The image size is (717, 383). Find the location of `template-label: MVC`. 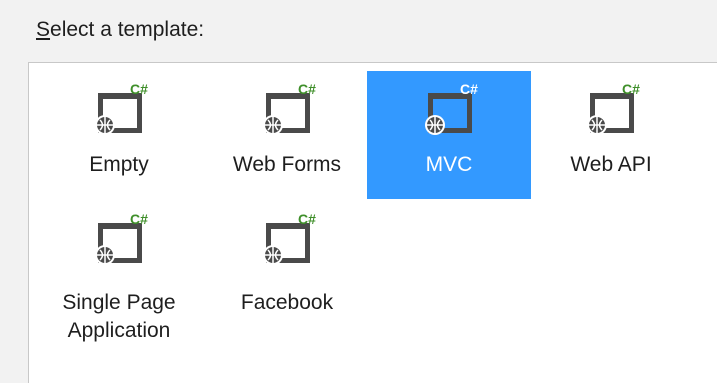

template-label: MVC is located at coordinates (449, 164).